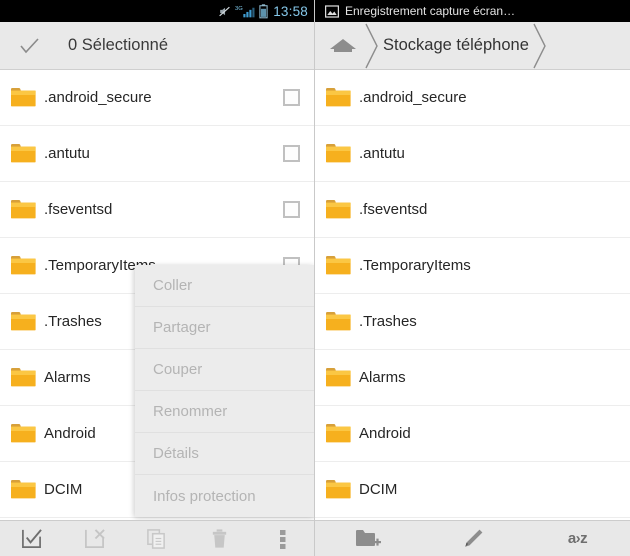 Image resolution: width=630 pixels, height=556 pixels. I want to click on left-action-bar: 0 Sélectionné, so click(157, 46).